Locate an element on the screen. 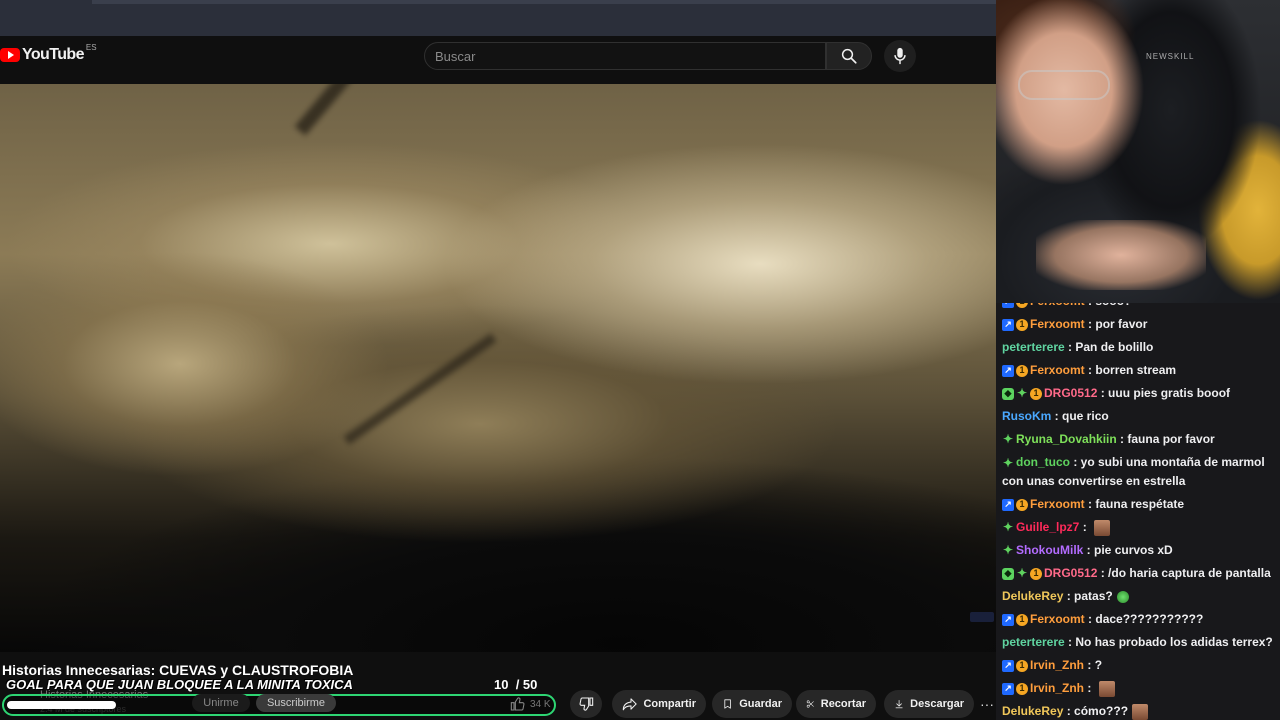  search-button is located at coordinates (849, 56).